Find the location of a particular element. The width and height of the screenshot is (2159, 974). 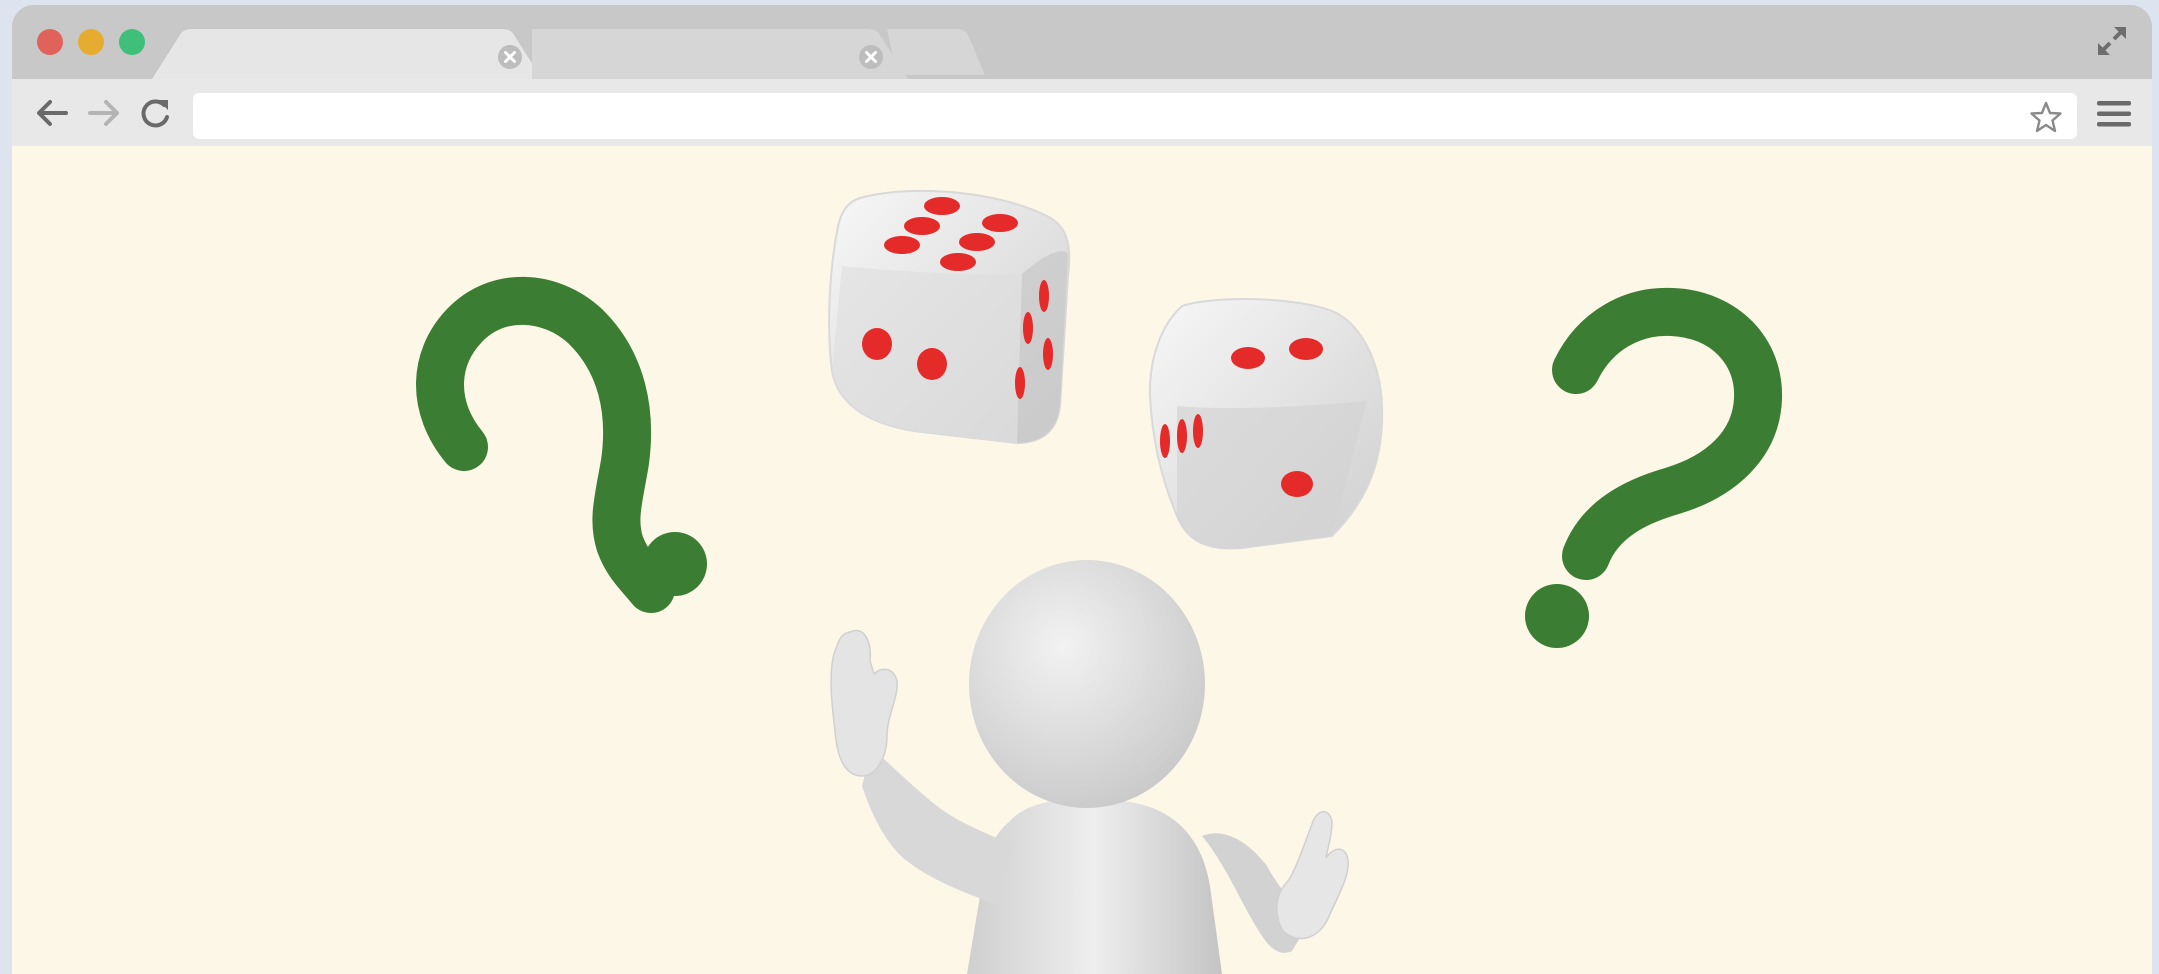

die-six is located at coordinates (949, 317).